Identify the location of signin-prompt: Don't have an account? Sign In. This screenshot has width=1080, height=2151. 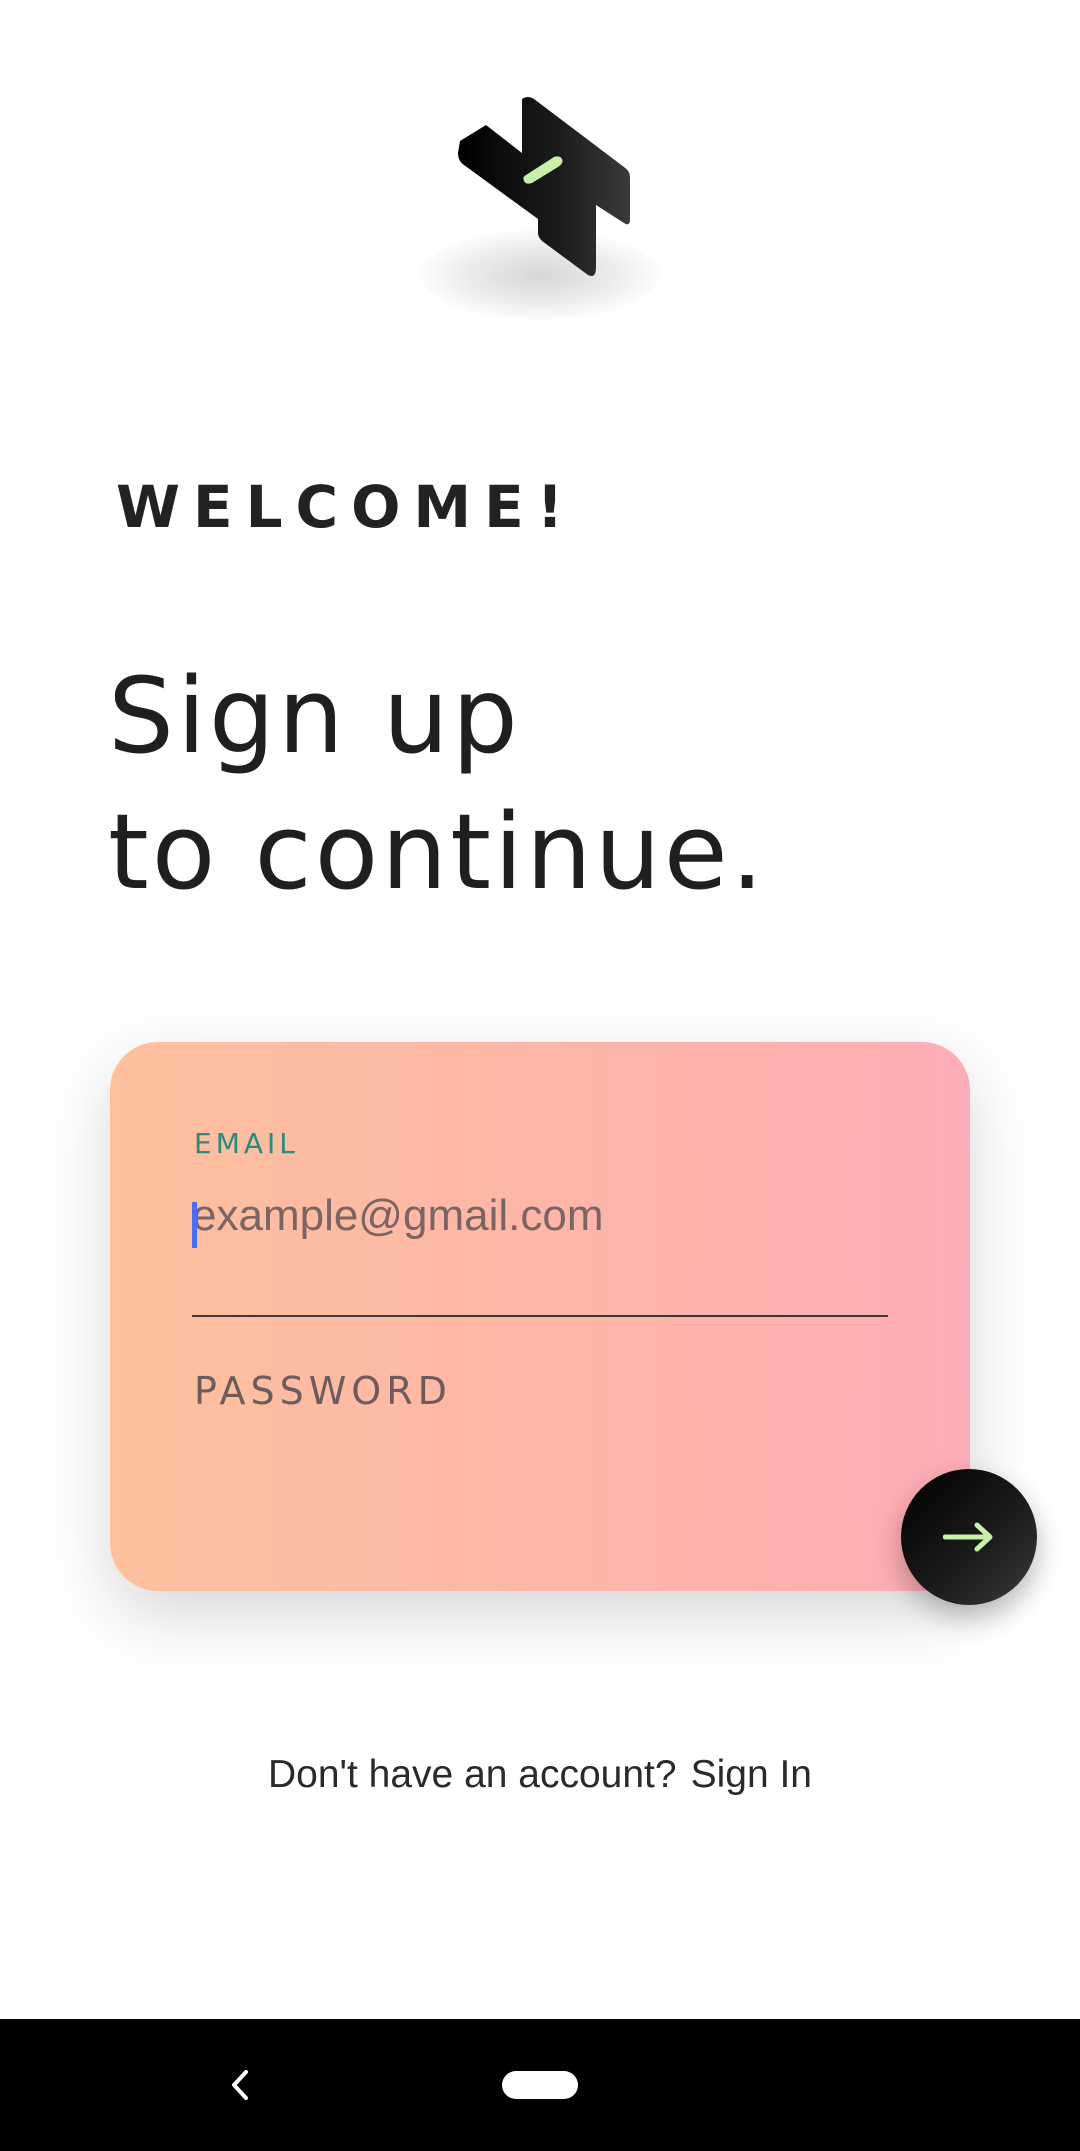
(540, 1775).